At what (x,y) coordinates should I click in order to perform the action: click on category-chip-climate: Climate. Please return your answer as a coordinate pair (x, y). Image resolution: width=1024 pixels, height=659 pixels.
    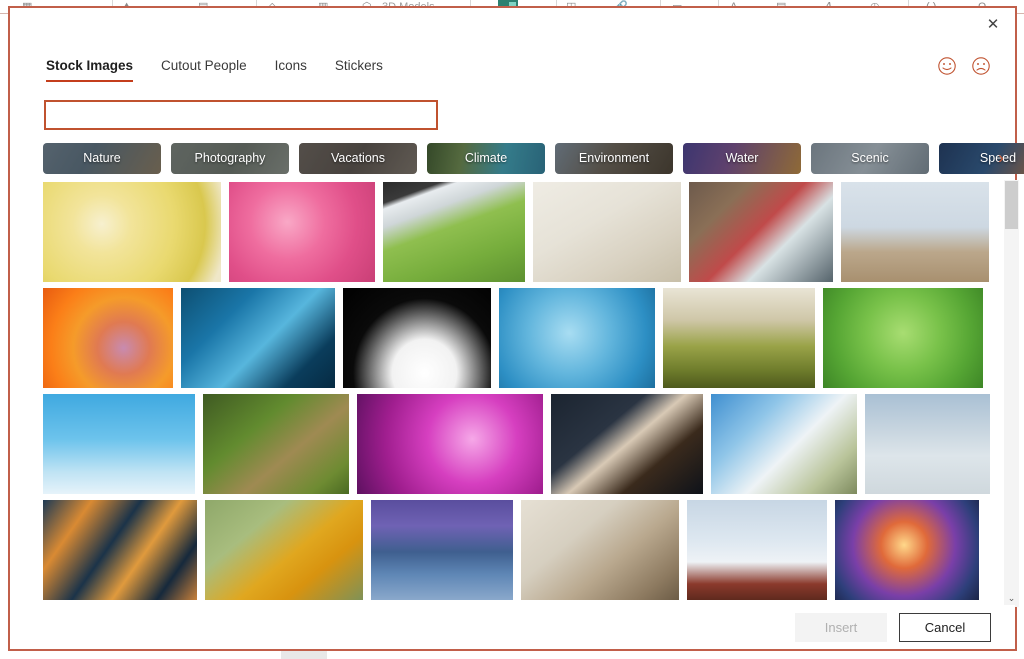
    Looking at the image, I should click on (486, 158).